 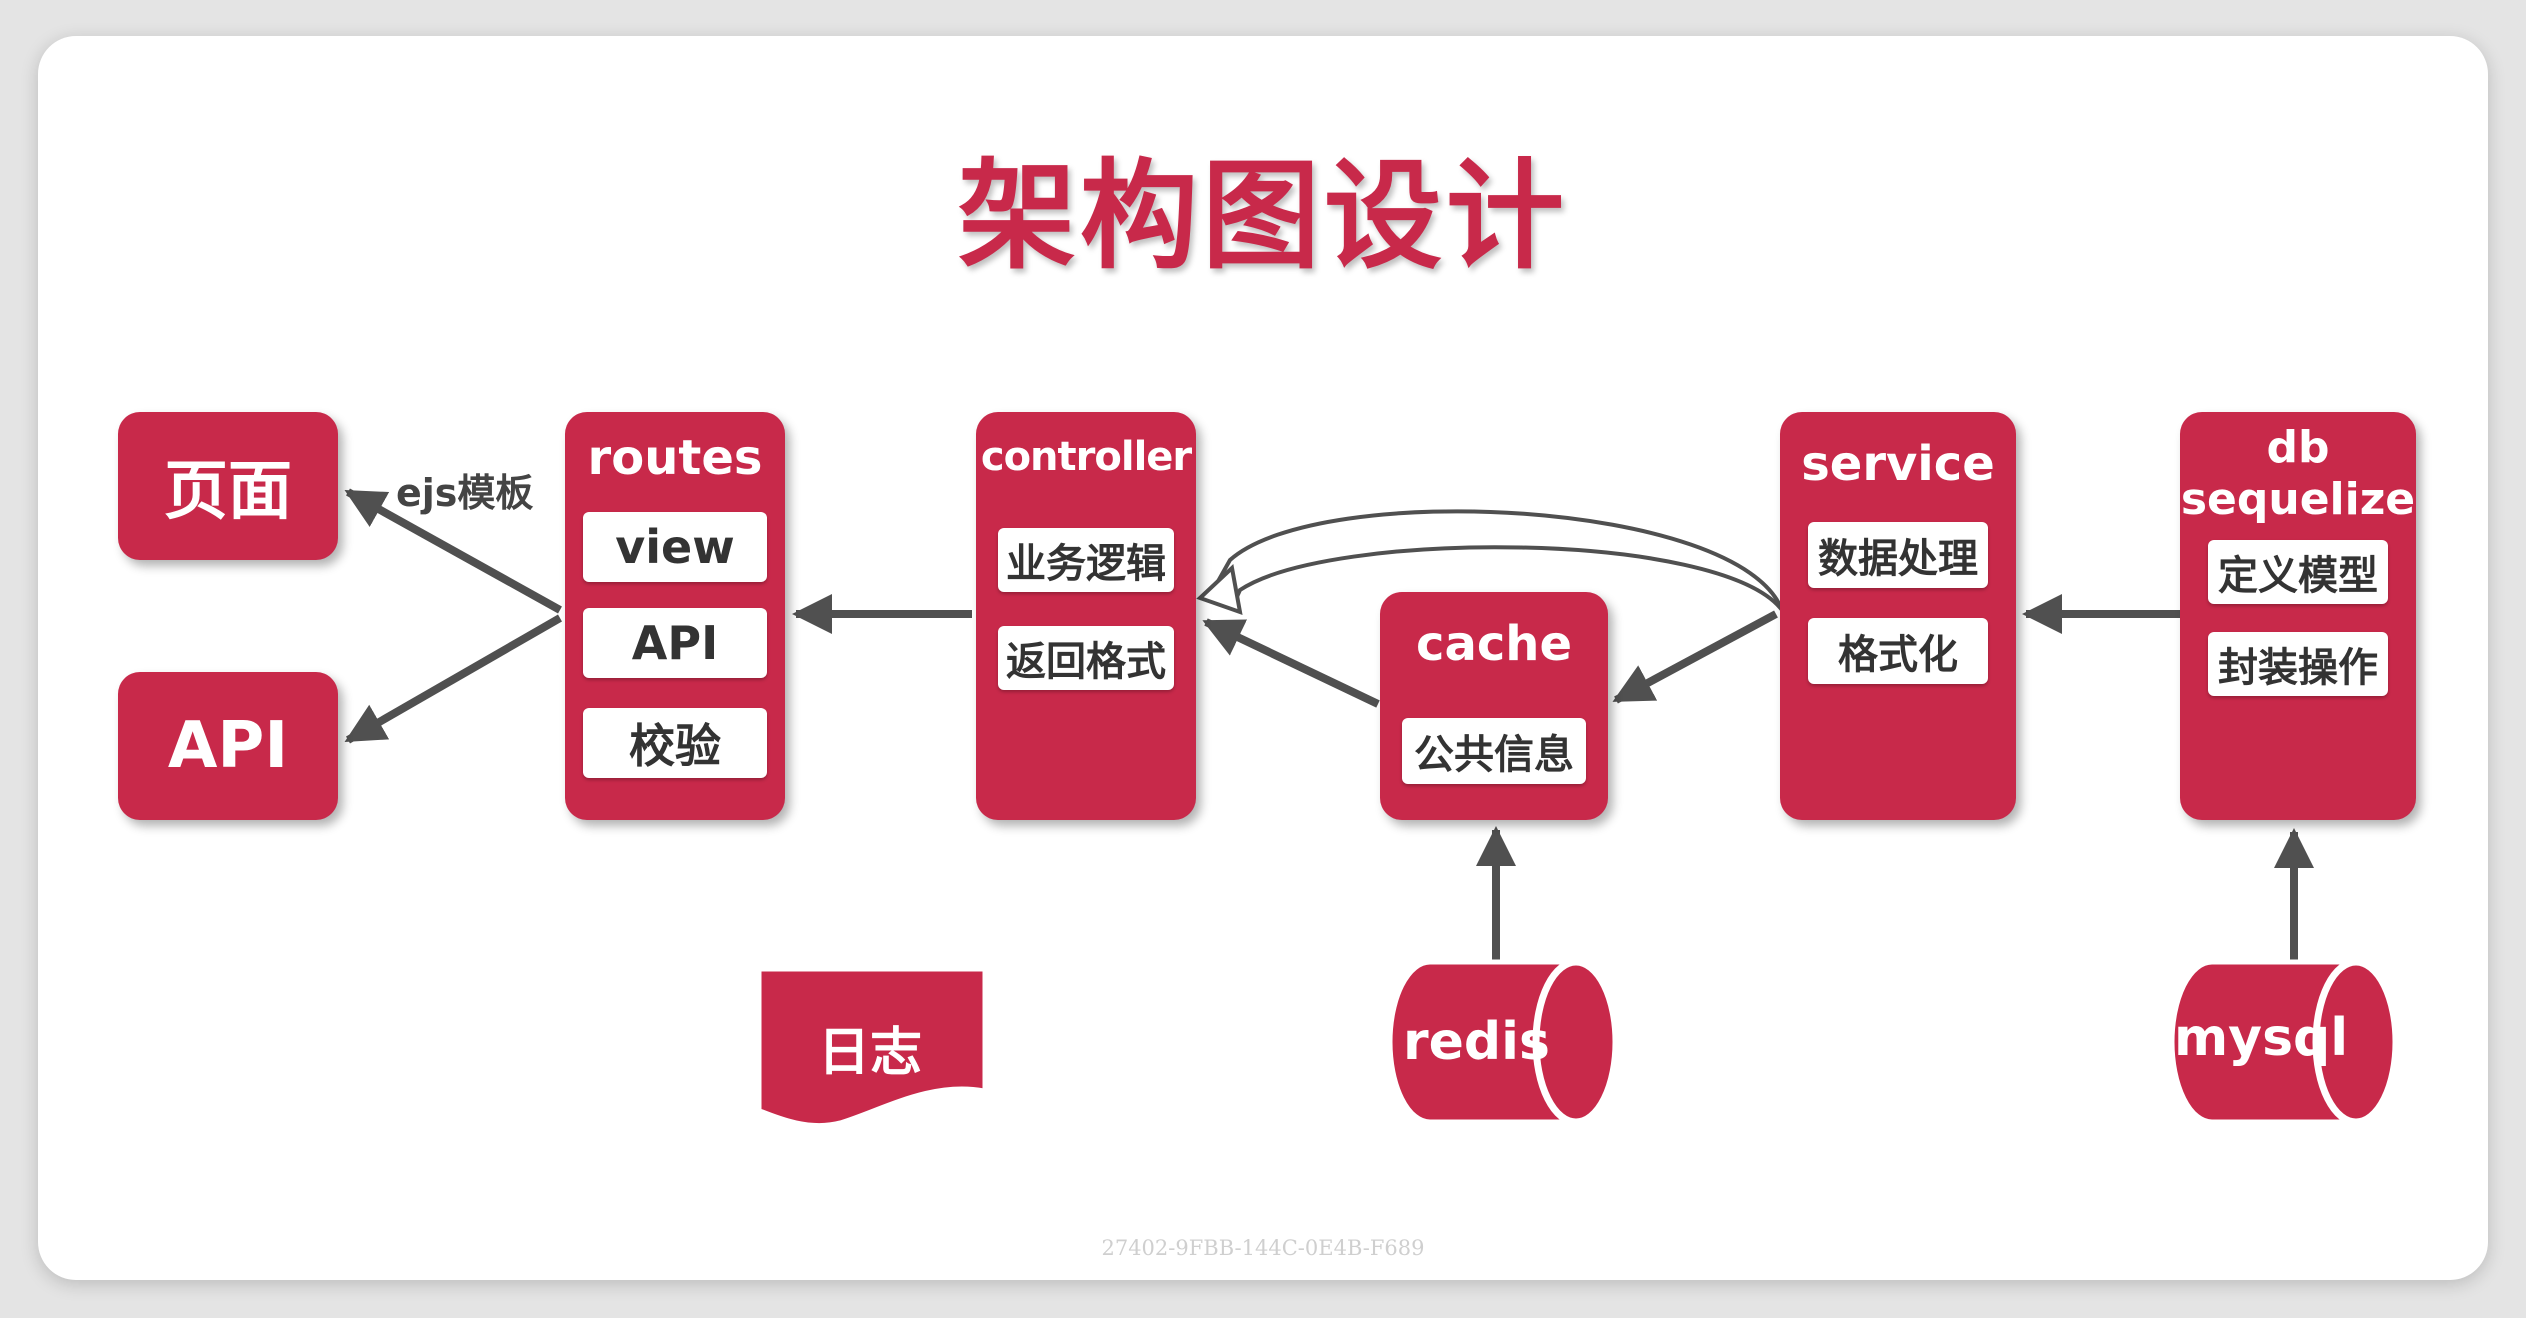 I want to click on log-document, so click(x=872, y=1047).